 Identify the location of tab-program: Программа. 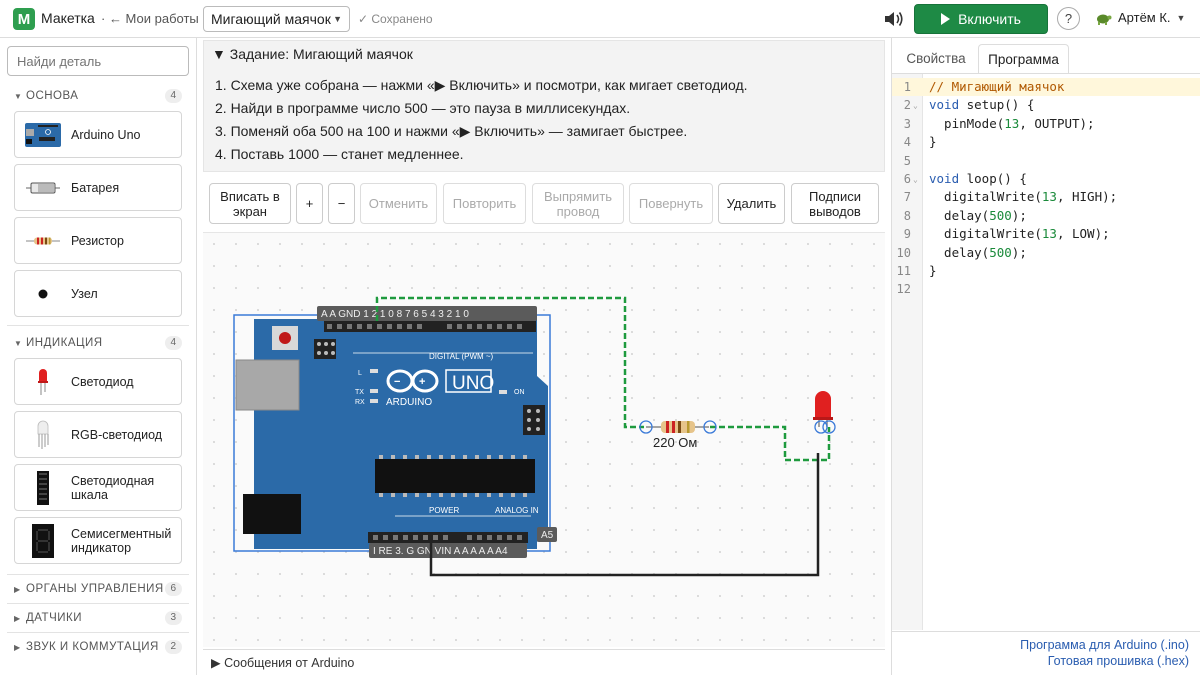
(1023, 58).